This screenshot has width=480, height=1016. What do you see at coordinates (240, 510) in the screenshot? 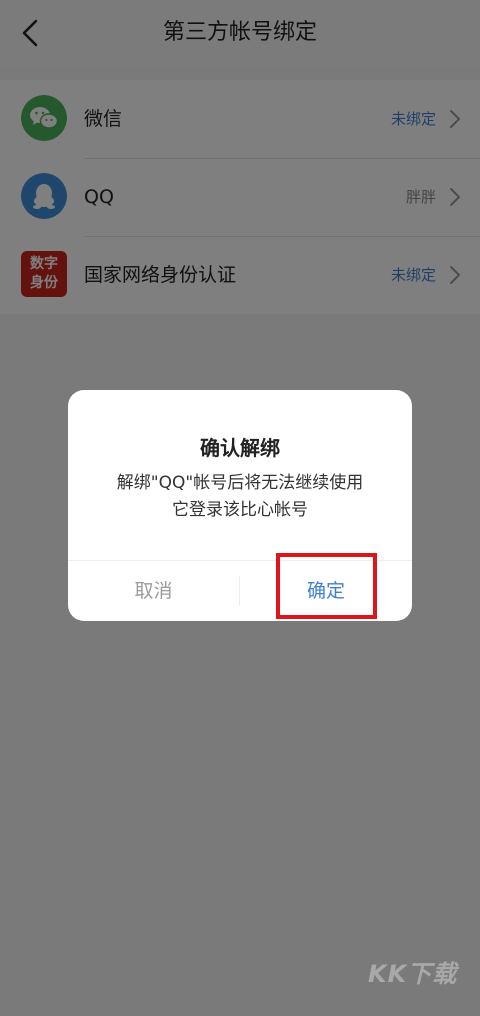
I see `dialog-message-line: 它登录该比心帐号` at bounding box center [240, 510].